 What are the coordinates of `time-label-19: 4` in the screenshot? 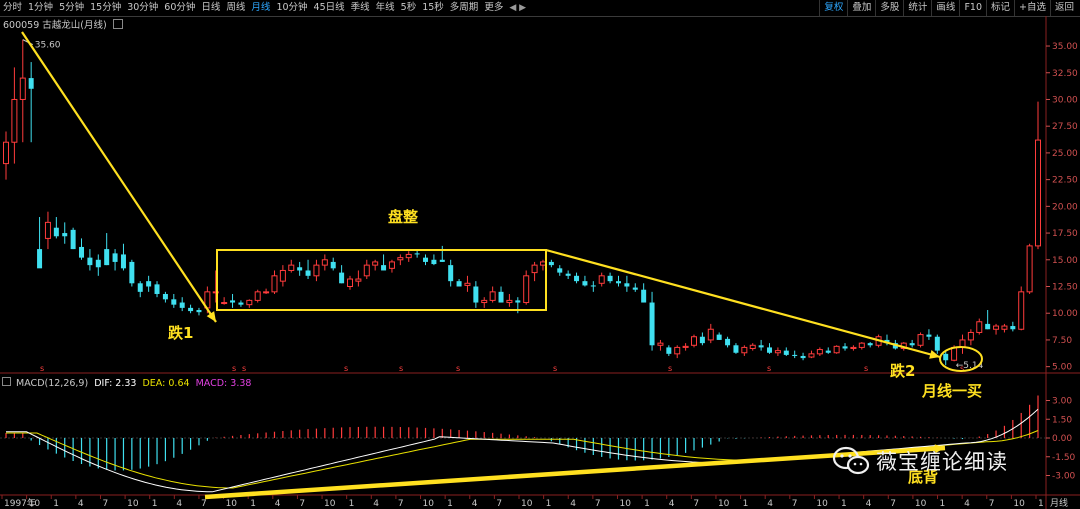 It's located at (475, 504).